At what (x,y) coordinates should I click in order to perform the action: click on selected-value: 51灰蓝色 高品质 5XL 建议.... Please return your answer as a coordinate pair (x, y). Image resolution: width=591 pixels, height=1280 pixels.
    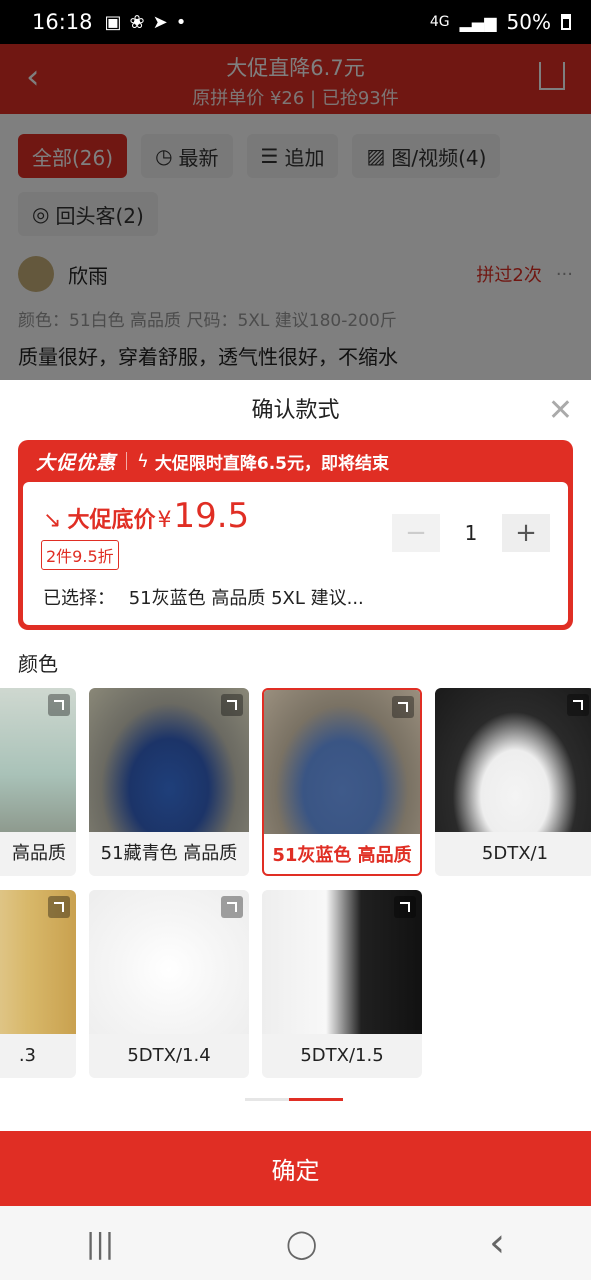
    Looking at the image, I should click on (246, 598).